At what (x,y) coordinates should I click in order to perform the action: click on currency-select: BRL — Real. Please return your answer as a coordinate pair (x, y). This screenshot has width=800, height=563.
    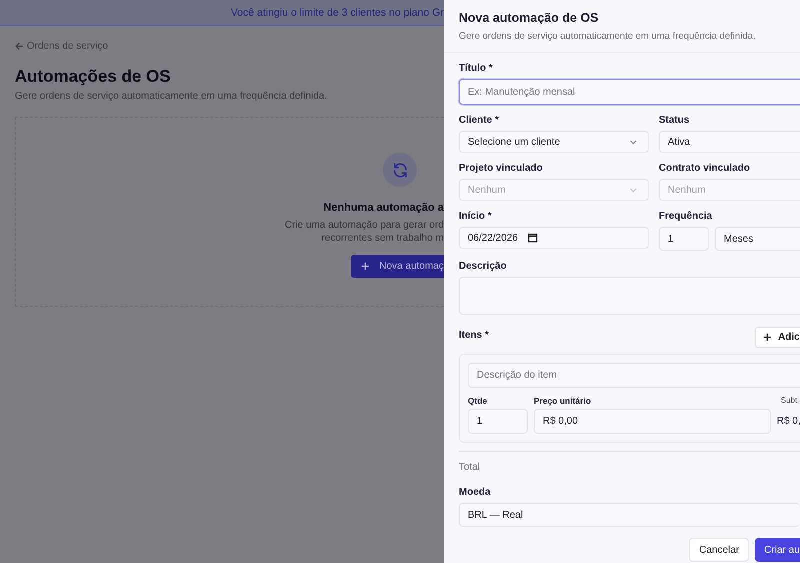
    Looking at the image, I should click on (629, 515).